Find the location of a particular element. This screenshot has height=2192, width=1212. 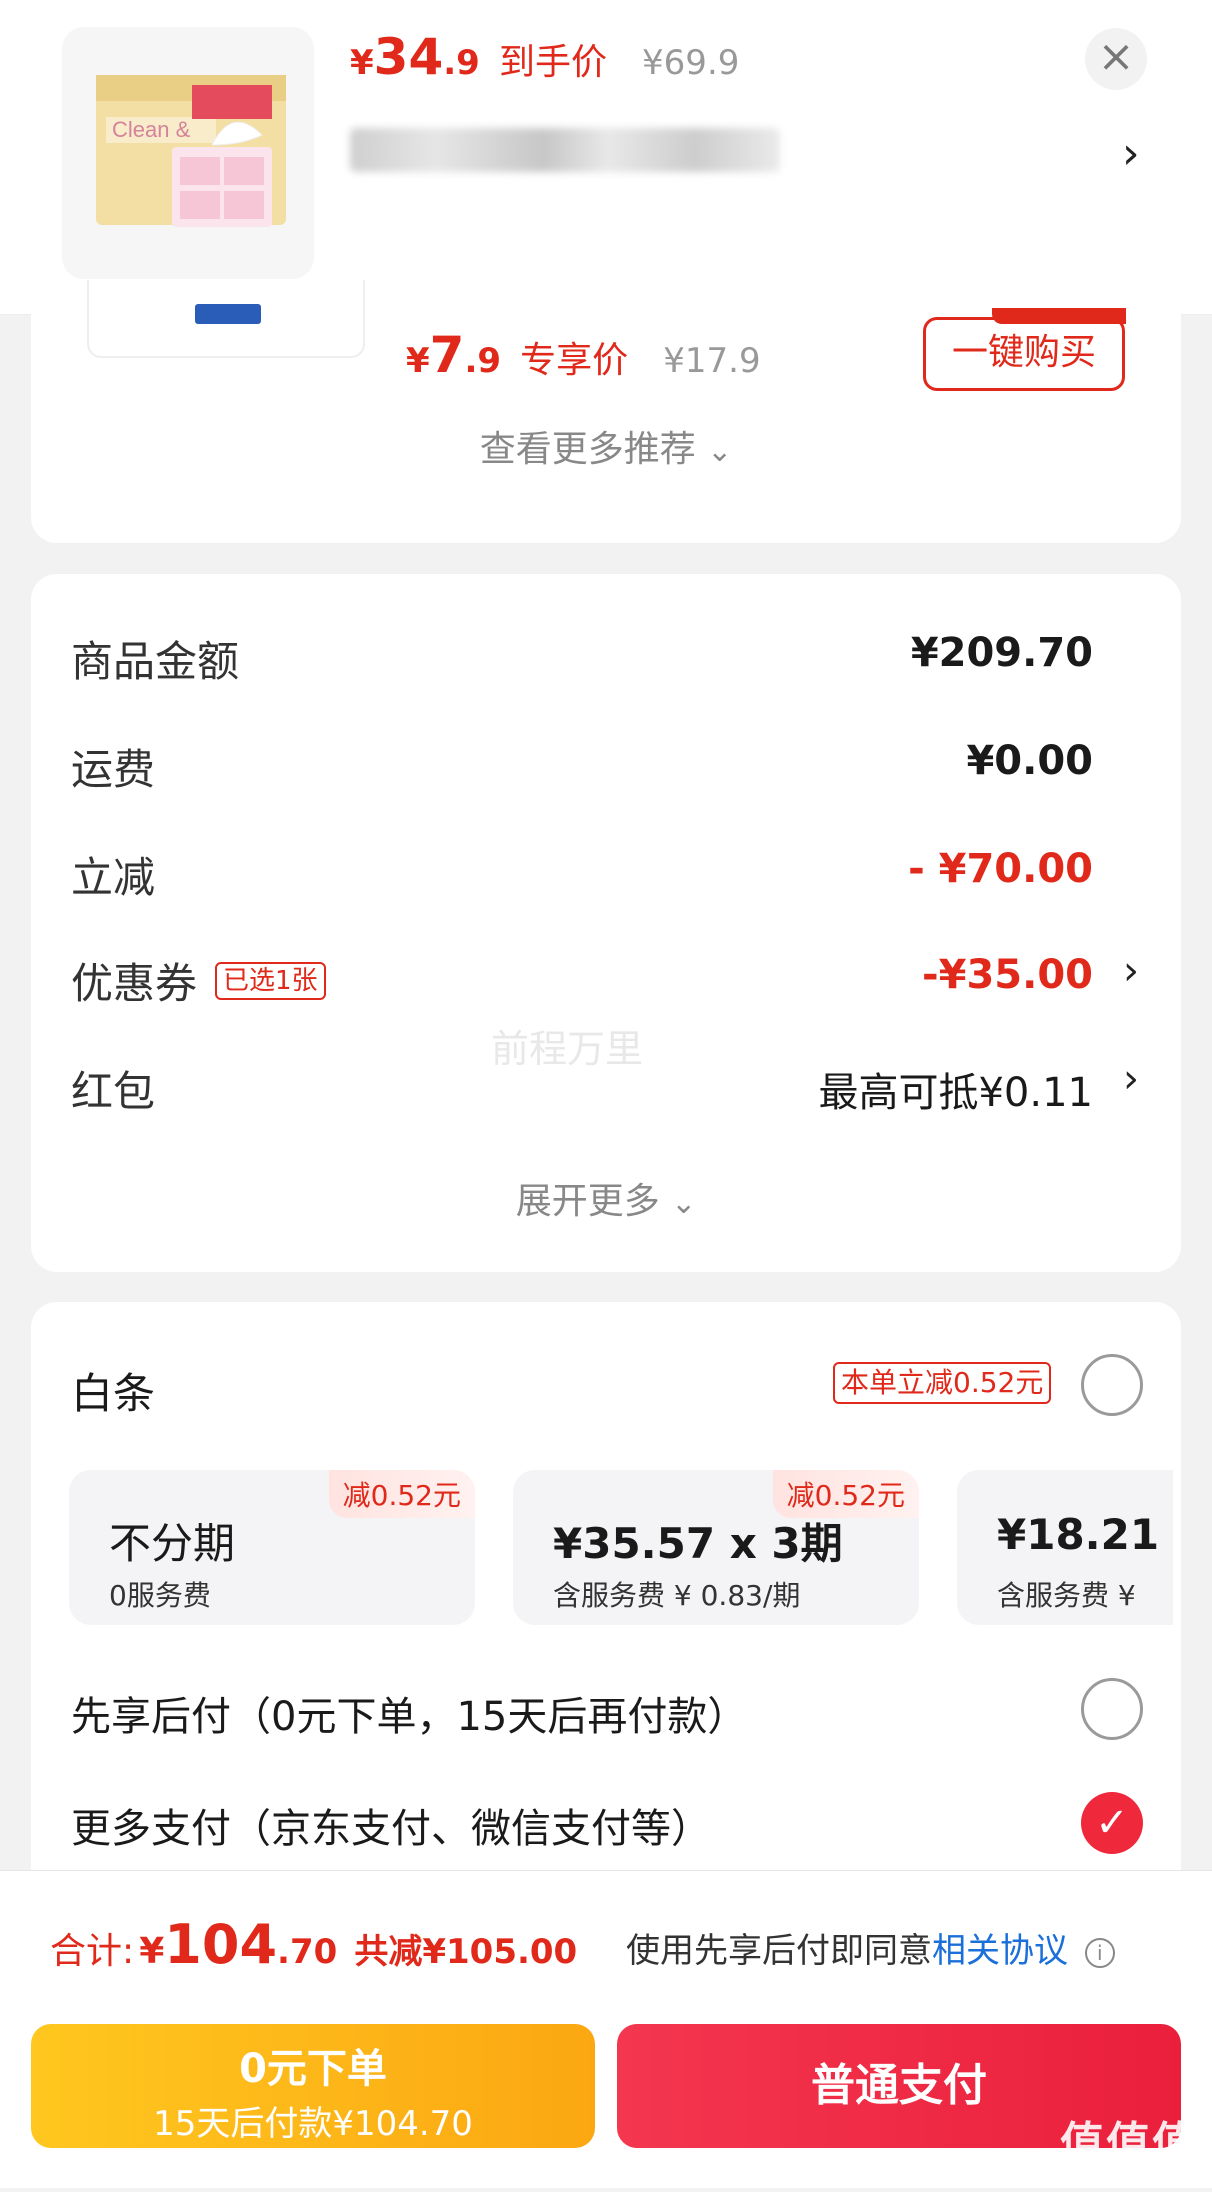

more-payment-label: 更多支付（京东支付、微信支付等） is located at coordinates (391, 1829).